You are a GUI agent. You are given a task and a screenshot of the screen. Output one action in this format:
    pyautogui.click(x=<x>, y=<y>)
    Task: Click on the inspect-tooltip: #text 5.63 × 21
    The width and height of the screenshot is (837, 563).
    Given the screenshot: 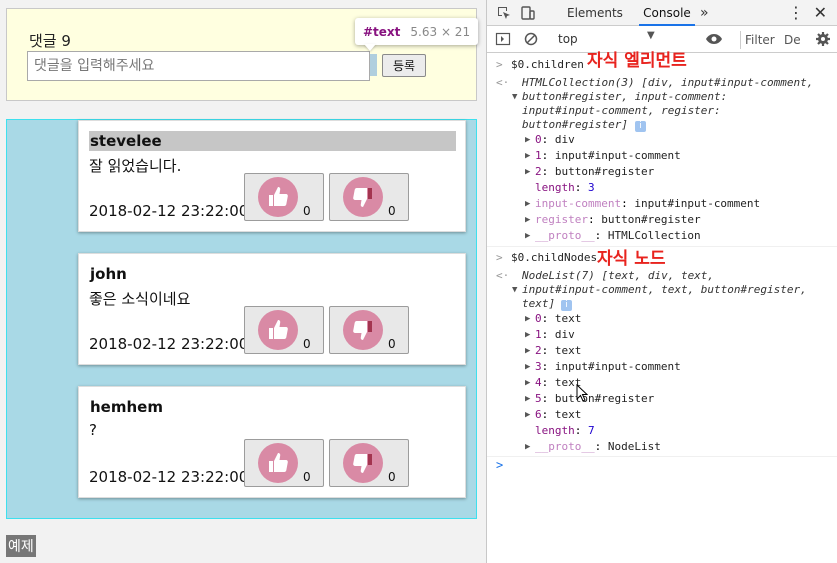 What is the action you would take?
    pyautogui.click(x=417, y=31)
    